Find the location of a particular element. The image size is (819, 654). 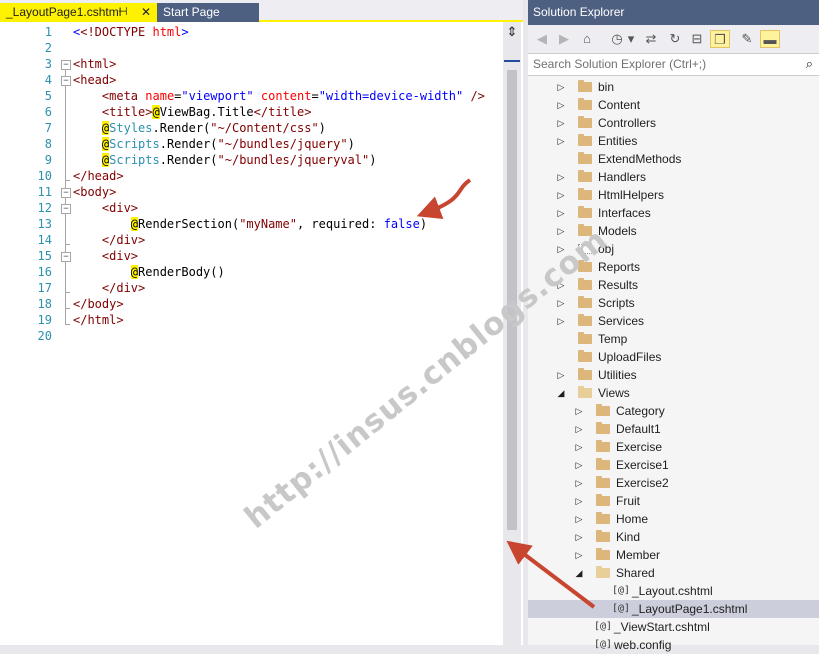

tree-item: [@] _ViewStart.cshtml is located at coordinates (673, 627).